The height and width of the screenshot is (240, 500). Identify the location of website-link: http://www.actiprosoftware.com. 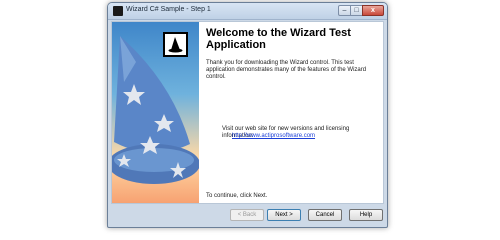
(273, 136).